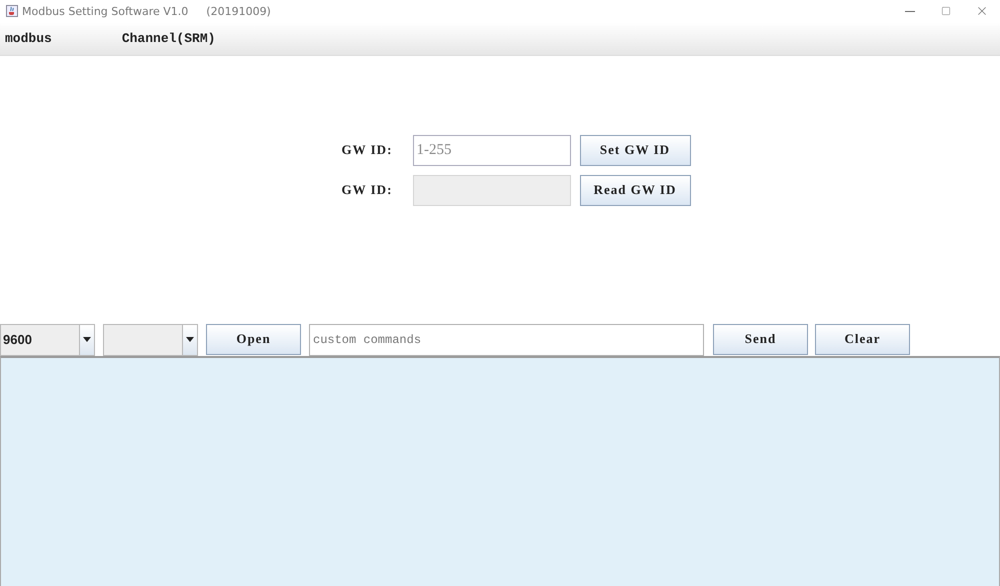 This screenshot has height=586, width=1000. What do you see at coordinates (635, 150) in the screenshot?
I see `gateway-button: Set GW ID` at bounding box center [635, 150].